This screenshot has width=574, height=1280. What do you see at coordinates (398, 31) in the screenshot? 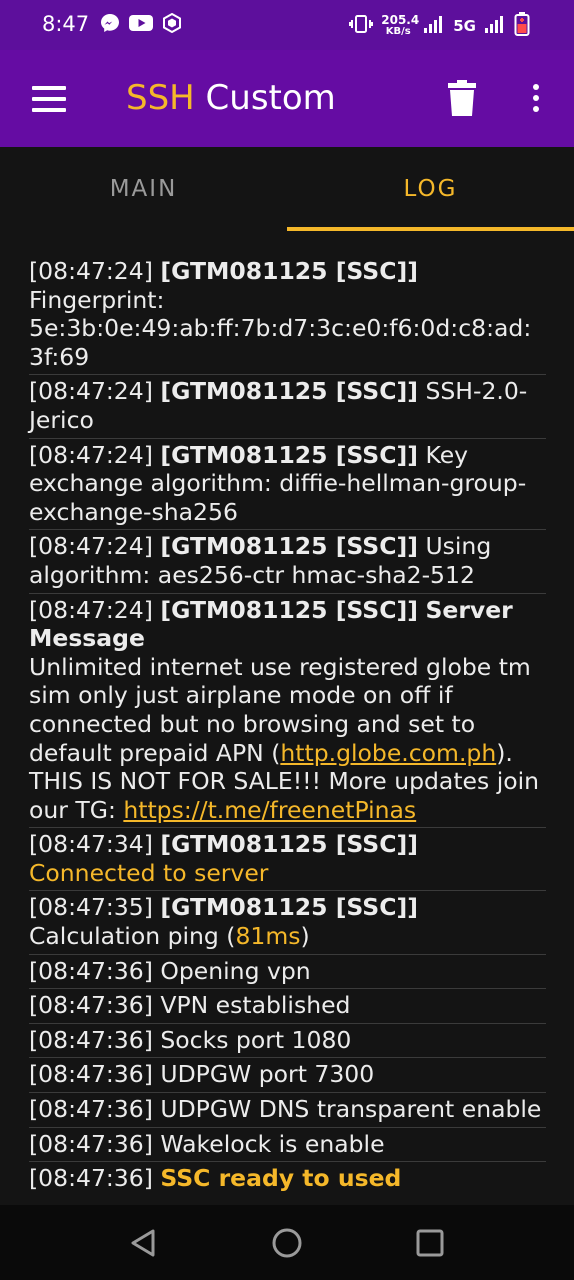
I see `network-speed-unit: KB/s` at bounding box center [398, 31].